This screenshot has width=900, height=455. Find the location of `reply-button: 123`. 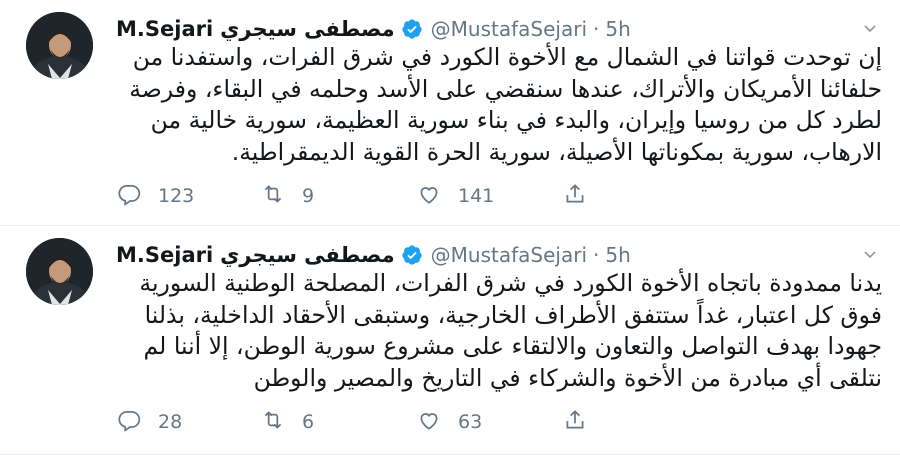

reply-button: 123 is located at coordinates (155, 196).